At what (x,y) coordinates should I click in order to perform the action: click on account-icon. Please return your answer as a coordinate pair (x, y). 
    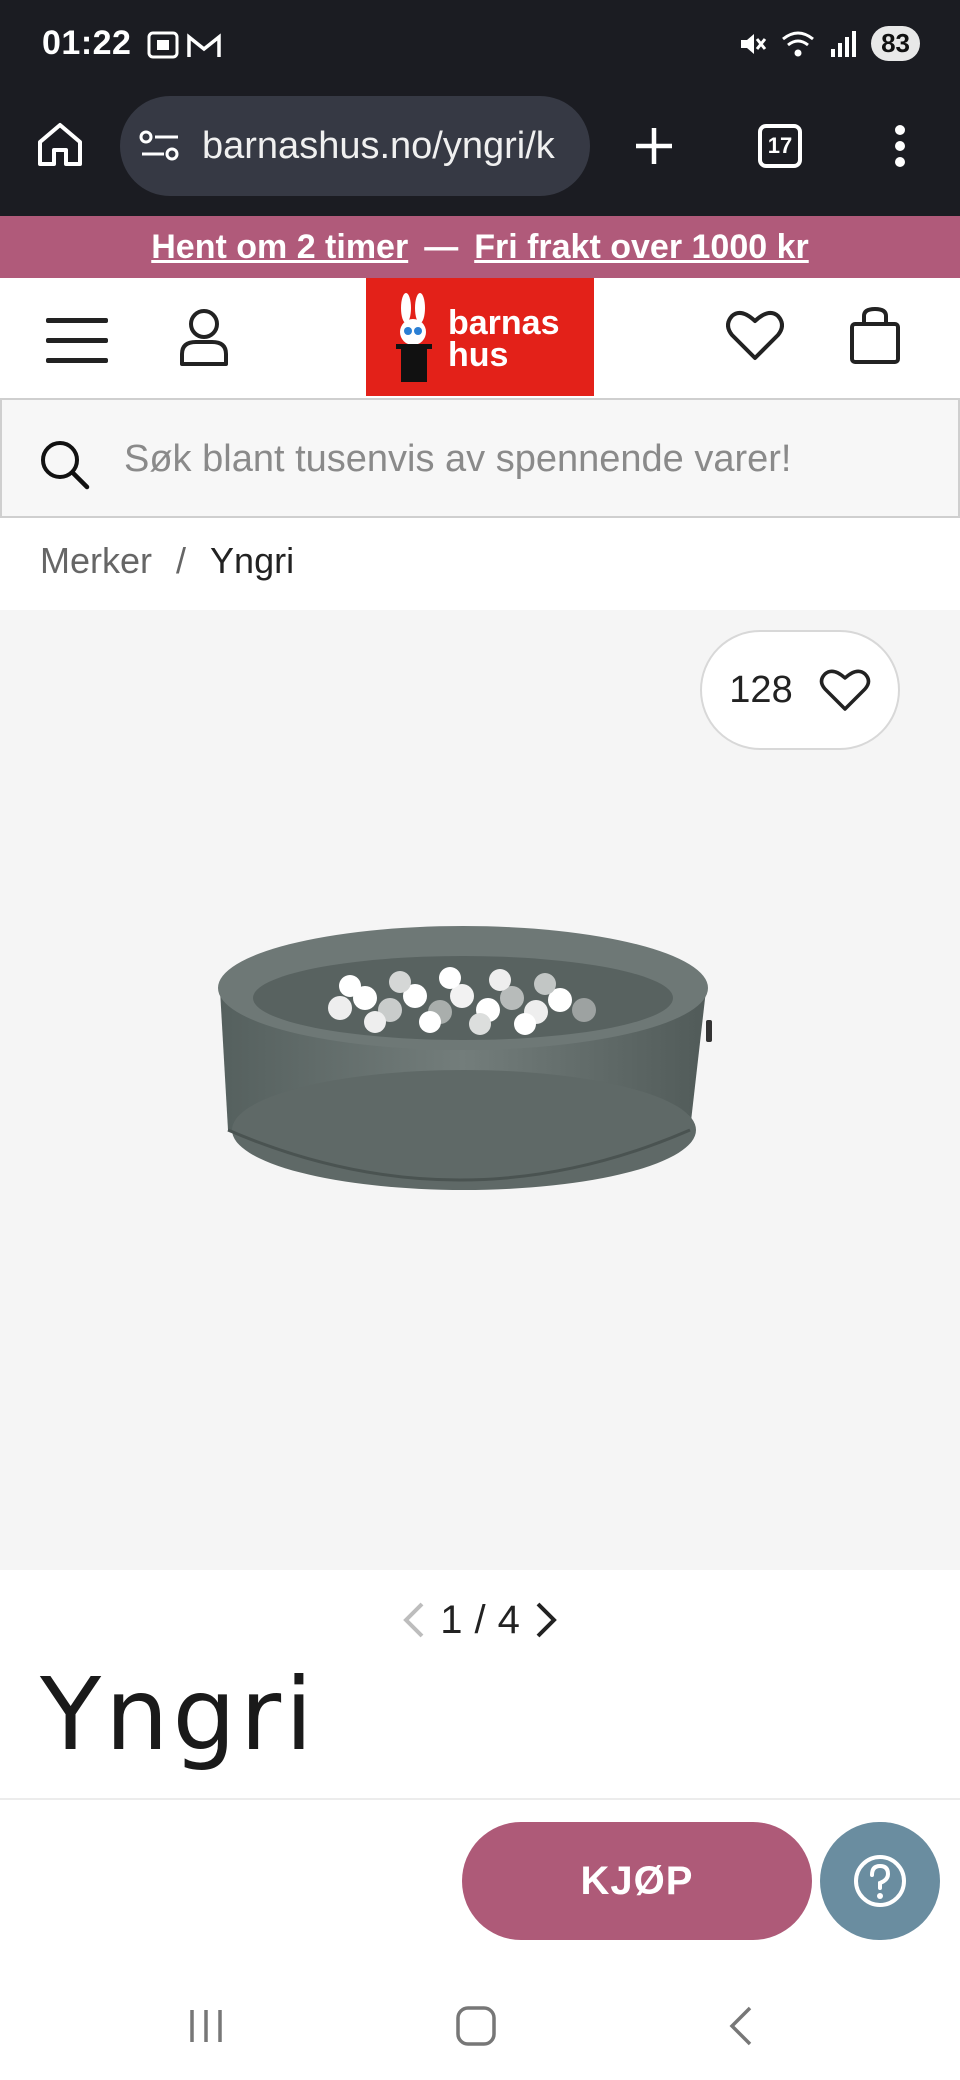
    Looking at the image, I should click on (204, 337).